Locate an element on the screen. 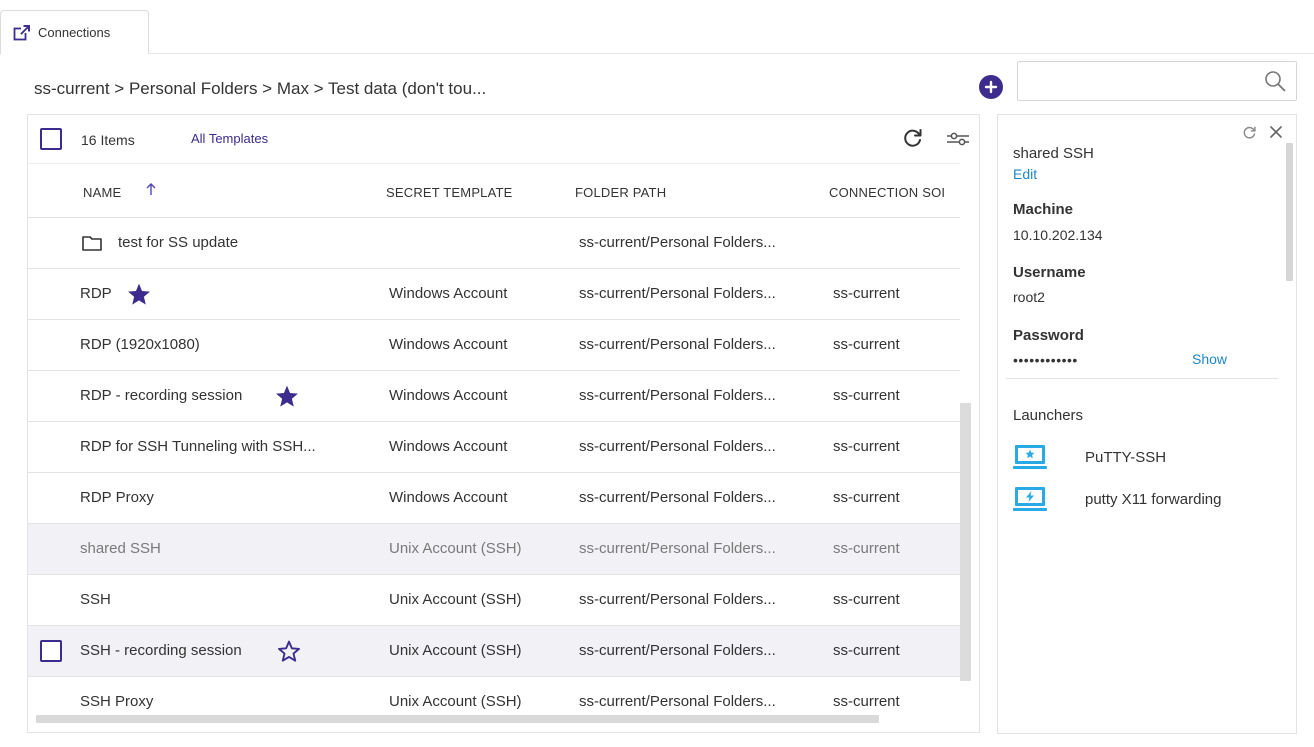 This screenshot has height=747, width=1314. plus-icon is located at coordinates (991, 87).